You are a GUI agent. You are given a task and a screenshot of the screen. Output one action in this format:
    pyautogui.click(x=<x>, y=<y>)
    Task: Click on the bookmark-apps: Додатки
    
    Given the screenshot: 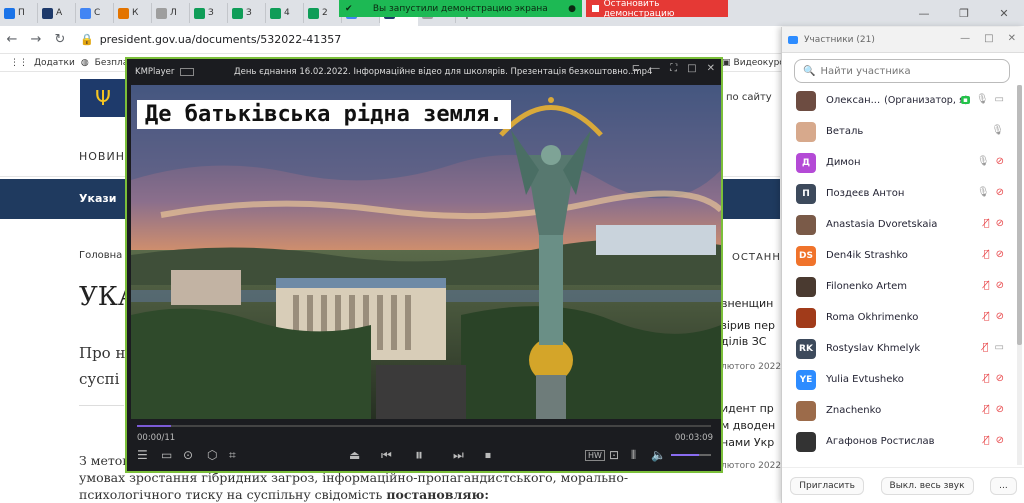 What is the action you would take?
    pyautogui.click(x=54, y=63)
    